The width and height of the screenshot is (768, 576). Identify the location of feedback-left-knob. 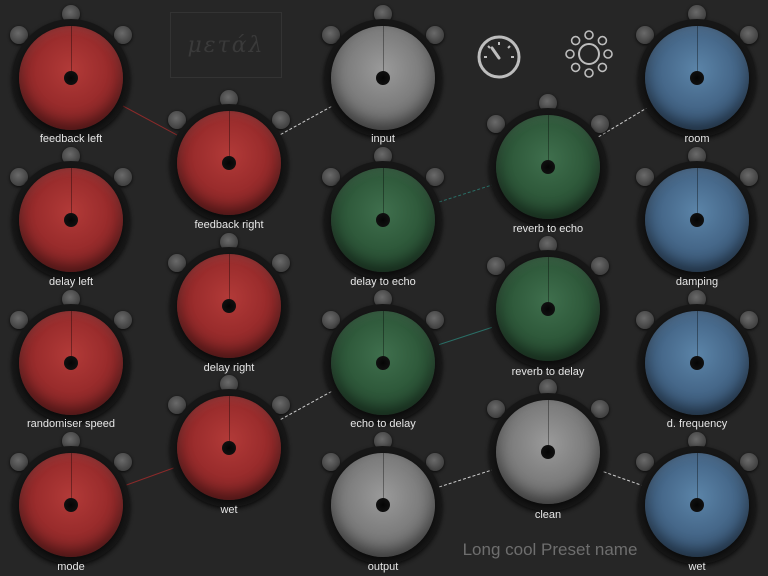
(71, 78).